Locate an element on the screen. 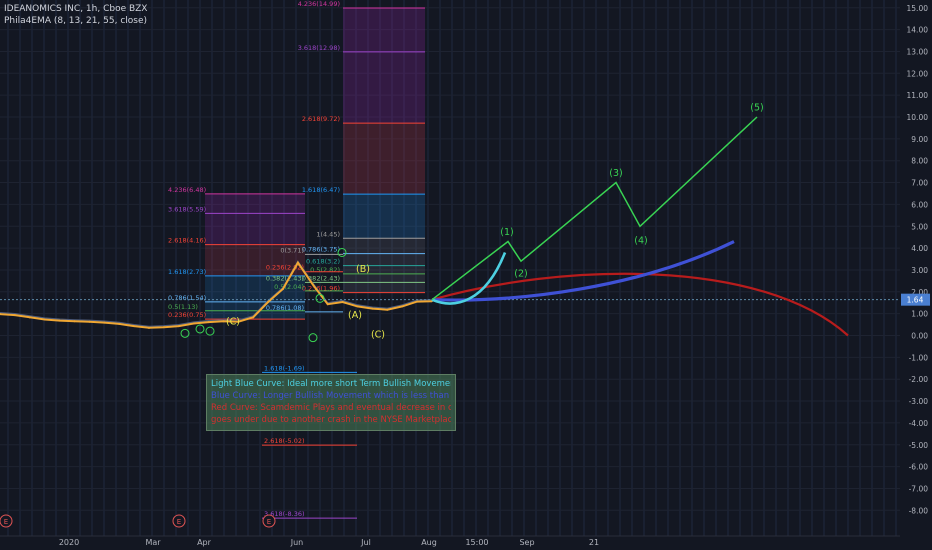 The image size is (932, 550). fib-zone-right-low is located at coordinates (384, 216).